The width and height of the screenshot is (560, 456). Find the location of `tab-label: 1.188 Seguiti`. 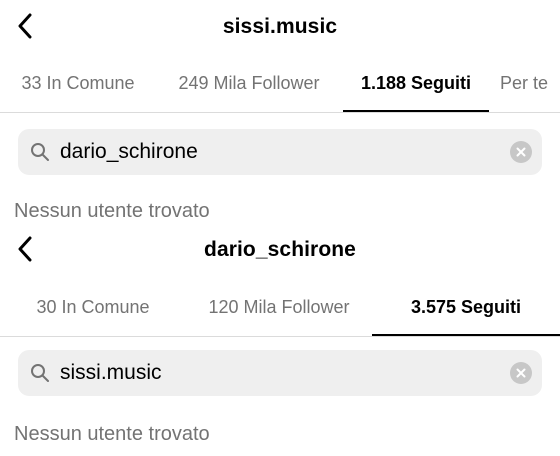

tab-label: 1.188 Seguiti is located at coordinates (416, 82).